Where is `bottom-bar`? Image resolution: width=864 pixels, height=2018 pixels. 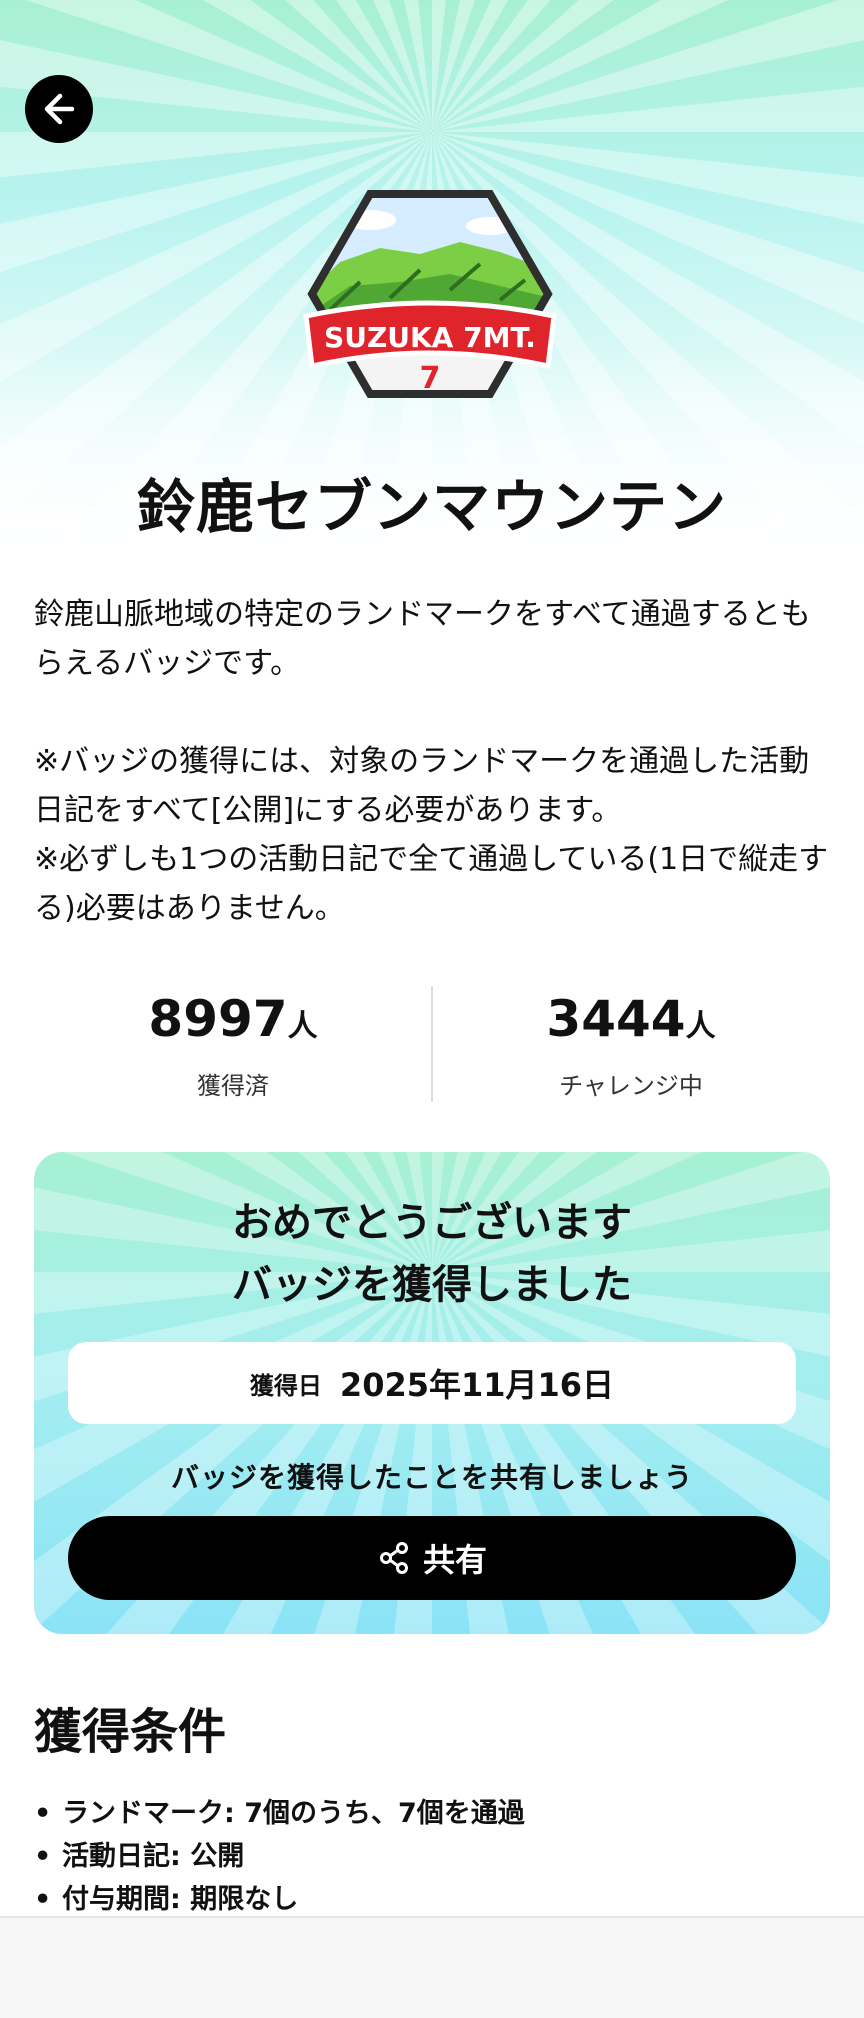 bottom-bar is located at coordinates (432, 1967).